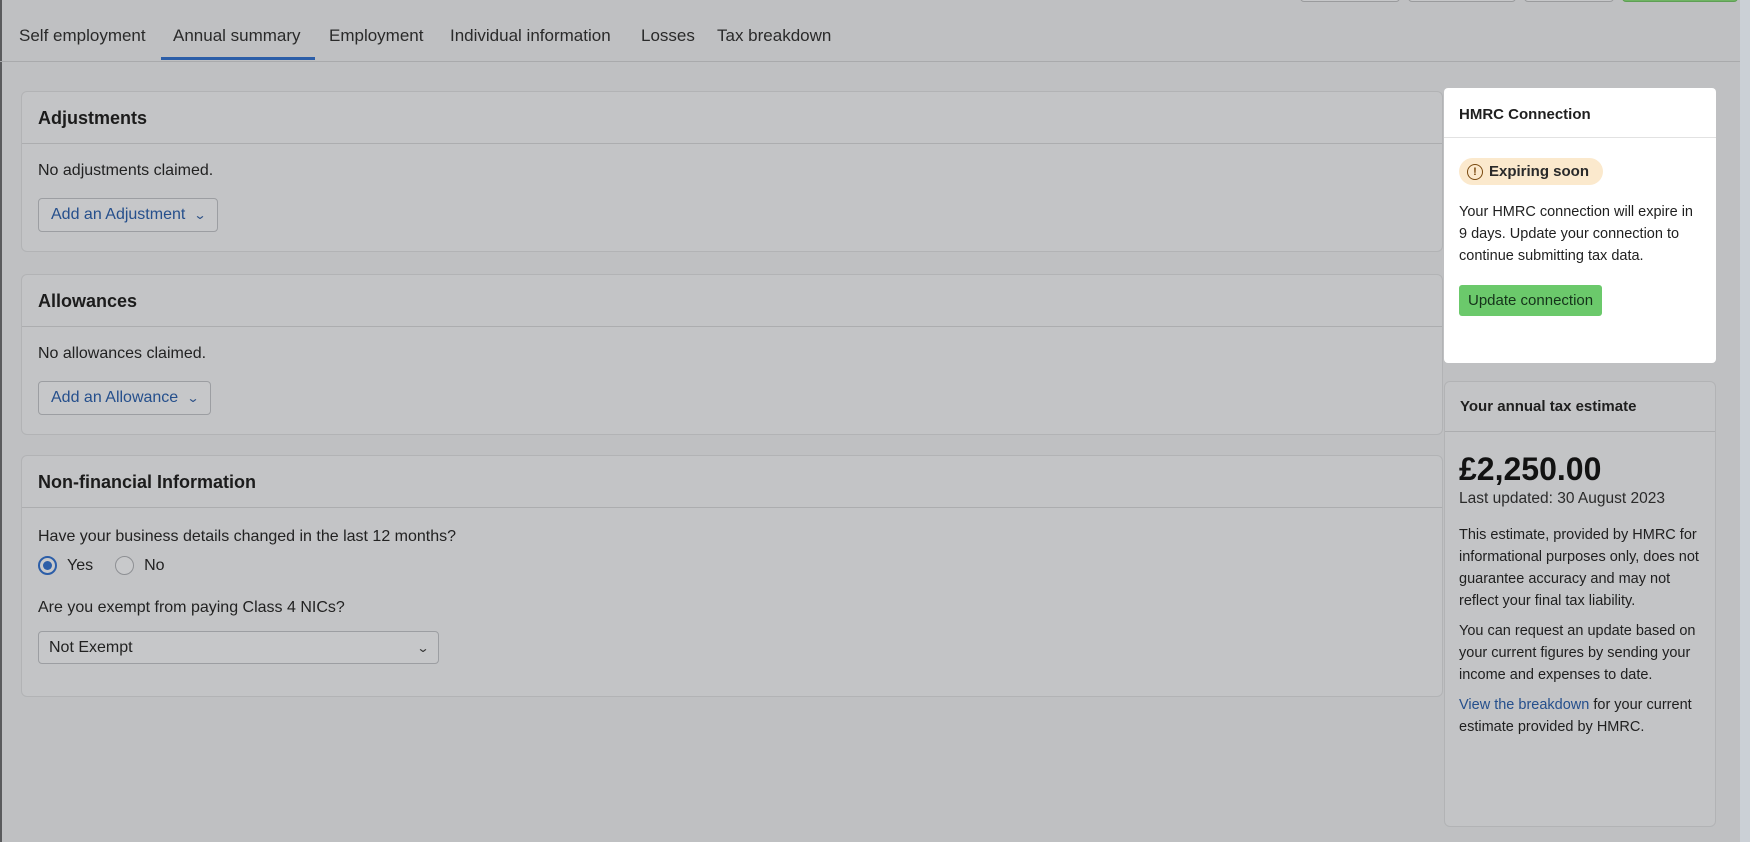 The height and width of the screenshot is (842, 1750). What do you see at coordinates (1745, 421) in the screenshot?
I see `window-right-edge` at bounding box center [1745, 421].